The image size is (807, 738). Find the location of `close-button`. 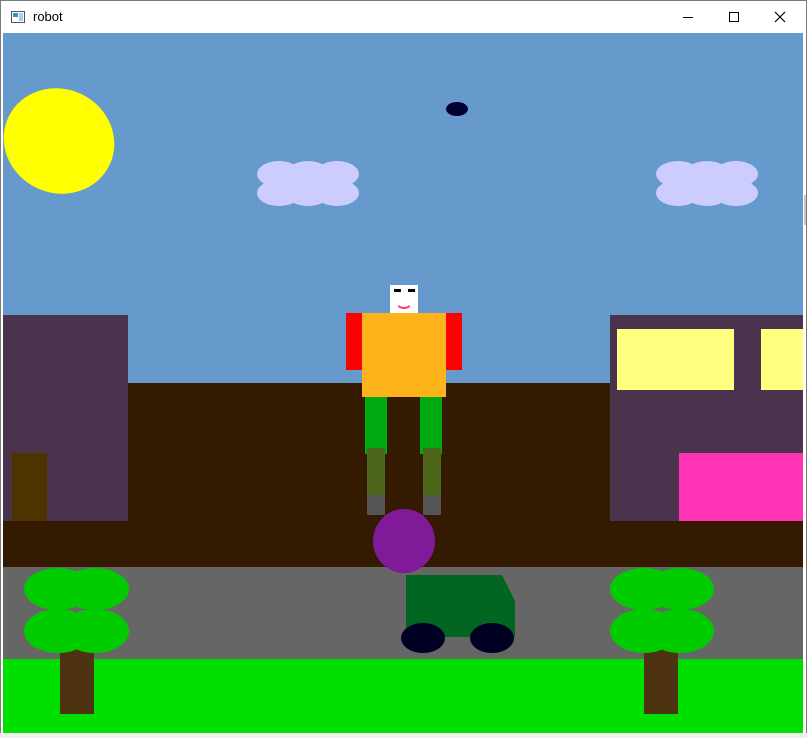

close-button is located at coordinates (780, 17).